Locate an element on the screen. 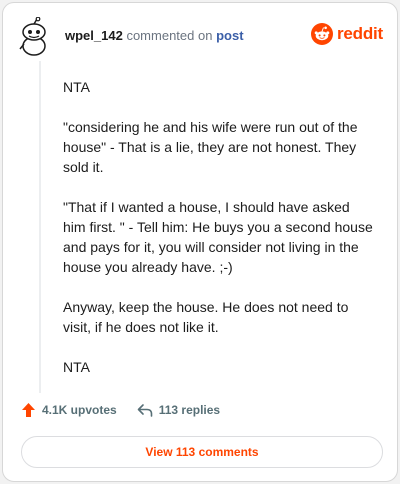 This screenshot has height=484, width=400. username-link: wpel_142 is located at coordinates (94, 35).